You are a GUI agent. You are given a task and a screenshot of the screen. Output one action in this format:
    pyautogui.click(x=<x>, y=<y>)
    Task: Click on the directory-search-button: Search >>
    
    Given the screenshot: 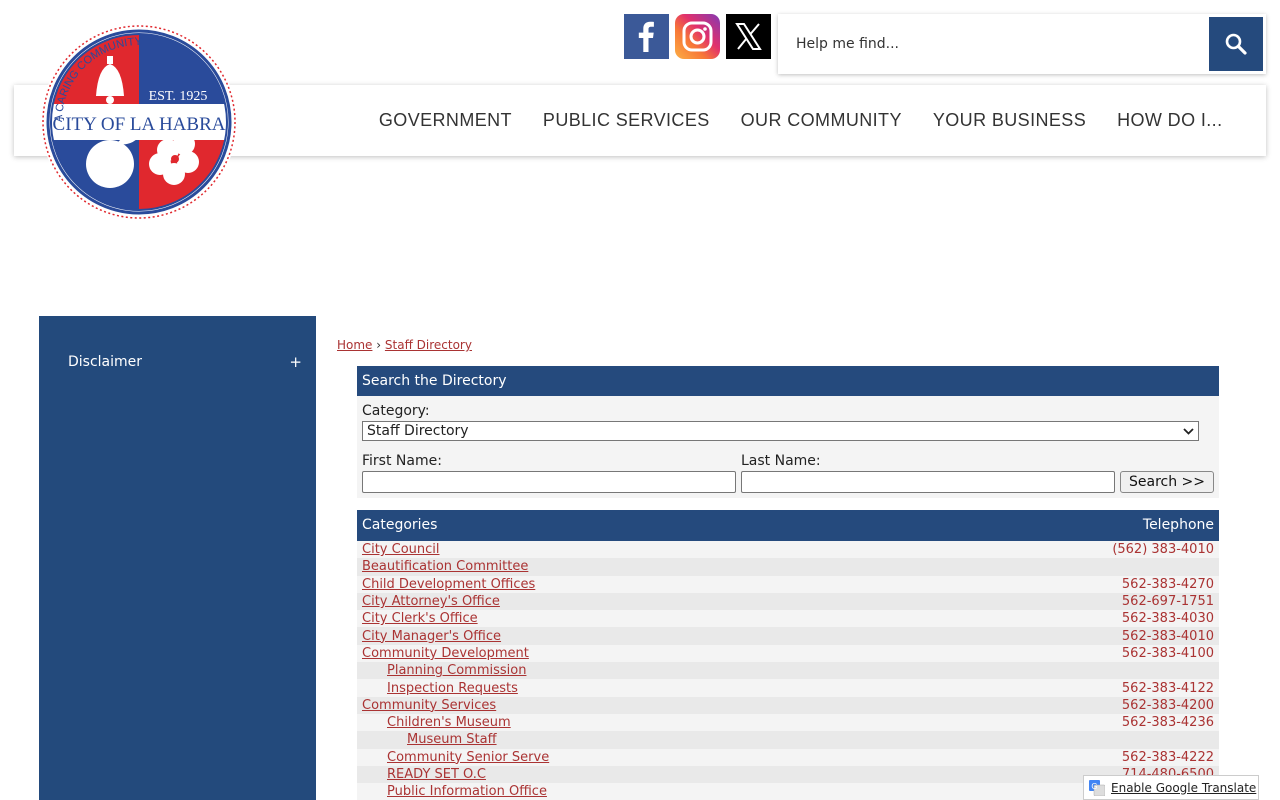 What is the action you would take?
    pyautogui.click(x=1167, y=482)
    